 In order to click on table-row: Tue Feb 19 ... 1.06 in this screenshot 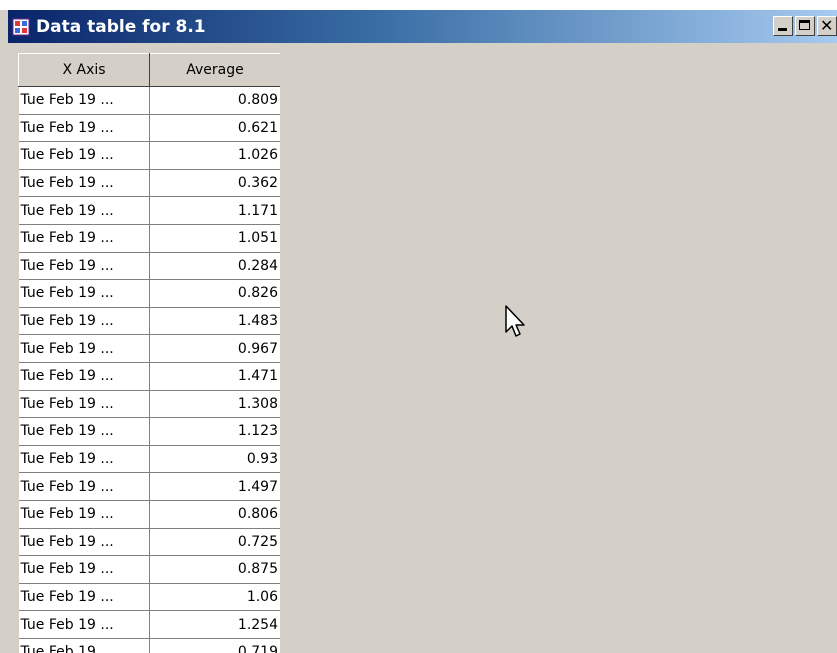, I will do `click(149, 597)`.